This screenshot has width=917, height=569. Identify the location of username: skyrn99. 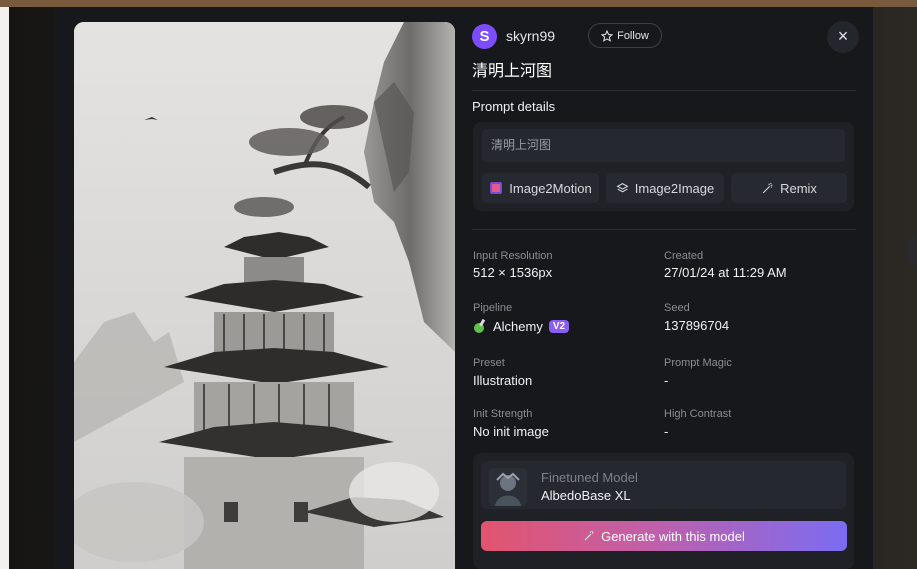
(530, 36).